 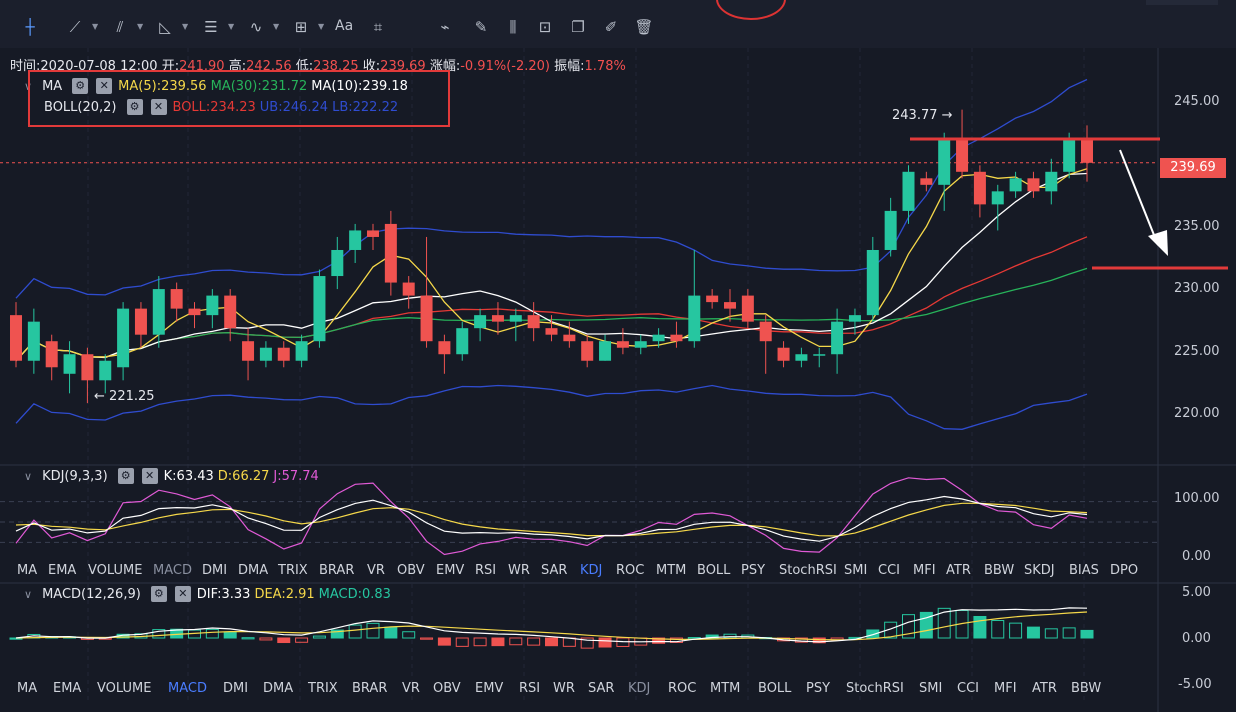 I want to click on macd-dif-value: DIF:3.33, so click(x=223, y=594).